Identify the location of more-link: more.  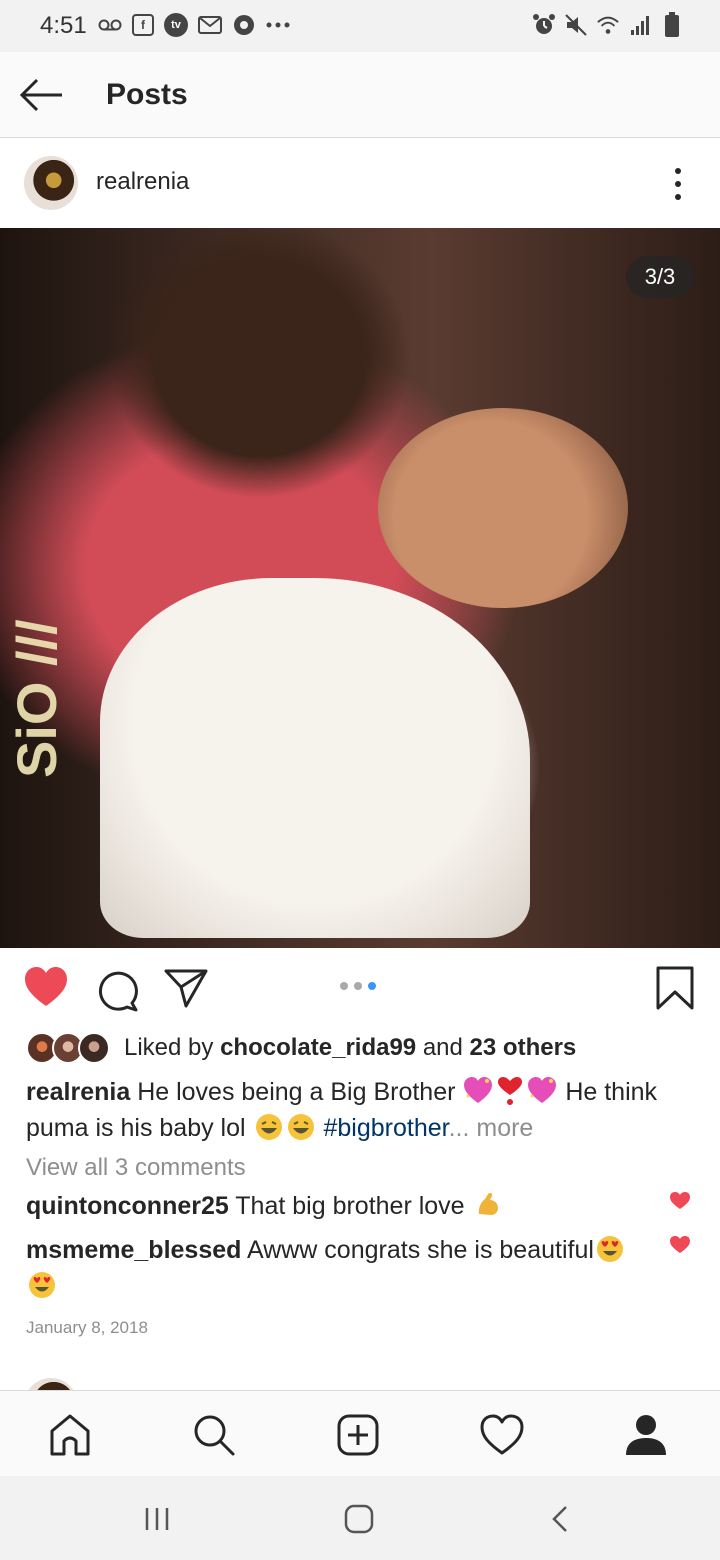
(501, 1128).